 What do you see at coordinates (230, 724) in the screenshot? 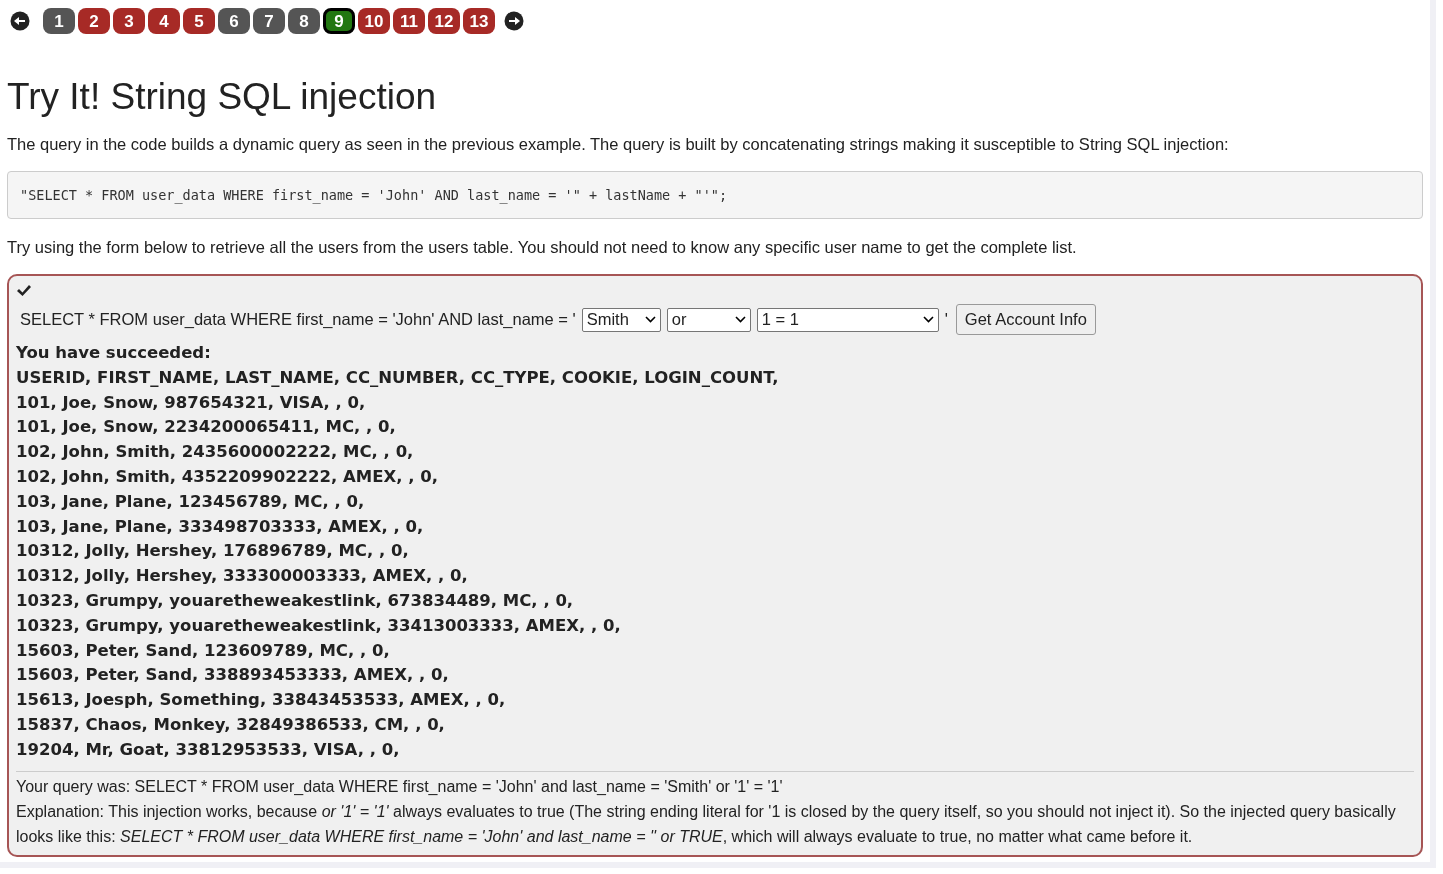
I see `result-row-text: 15837, Chaos, Monkey, 32849386533, CM, , 0,` at bounding box center [230, 724].